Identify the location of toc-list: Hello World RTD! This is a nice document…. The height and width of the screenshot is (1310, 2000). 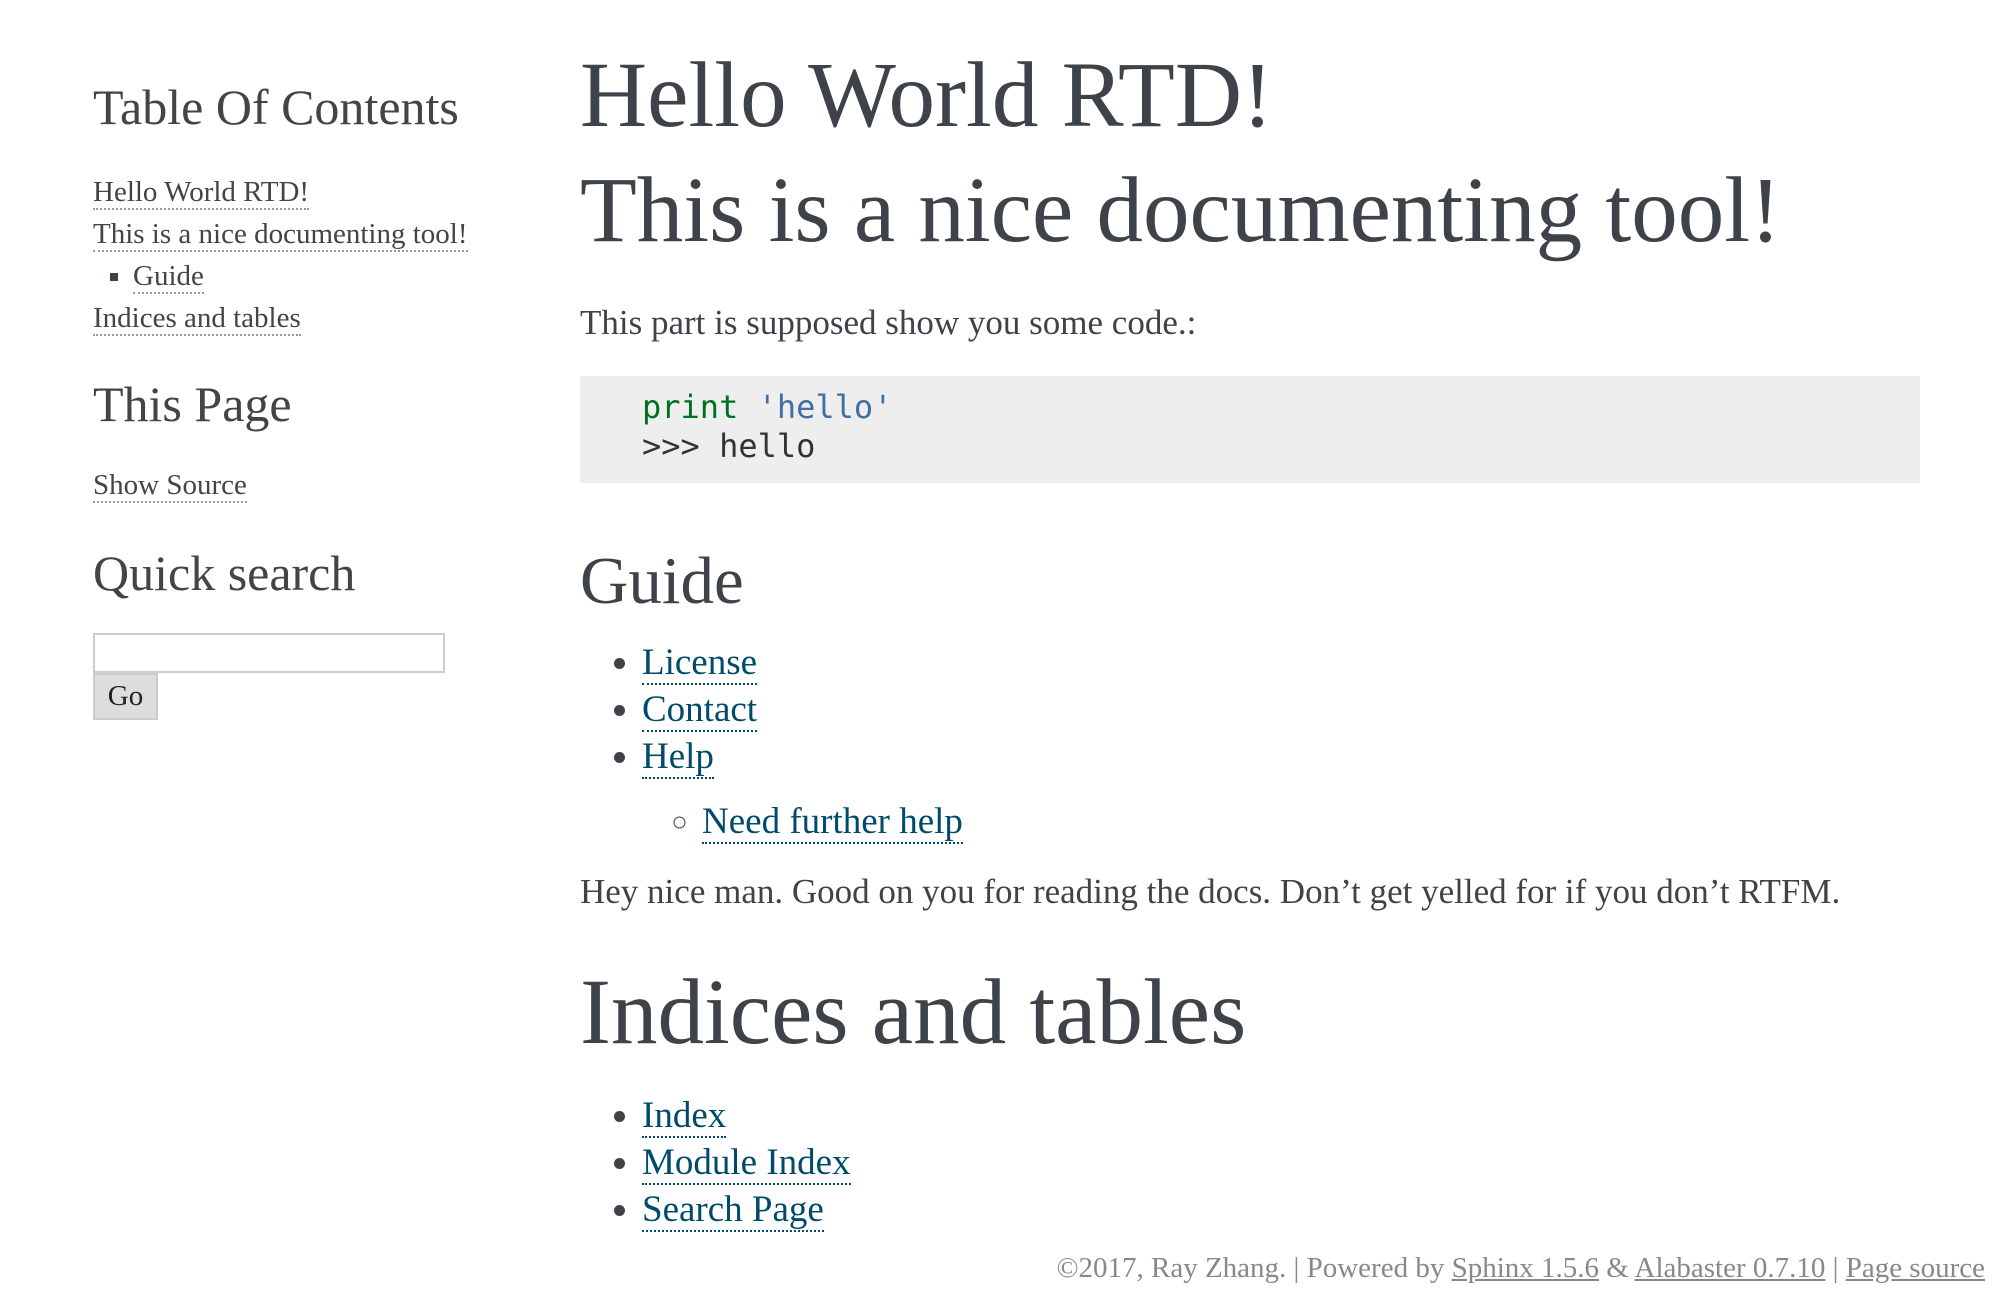
(303, 255).